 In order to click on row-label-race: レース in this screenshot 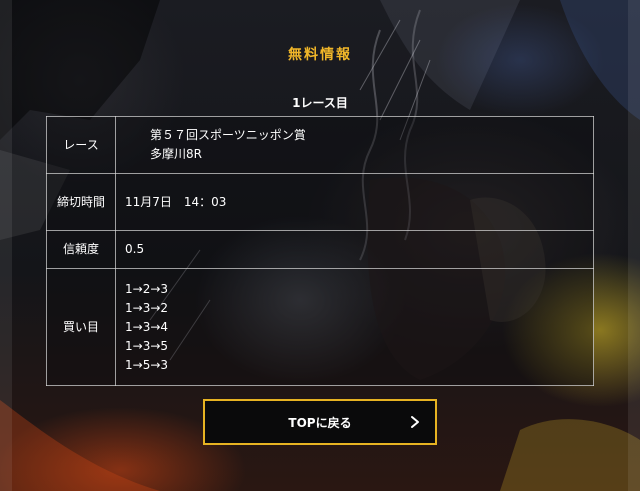, I will do `click(81, 145)`.